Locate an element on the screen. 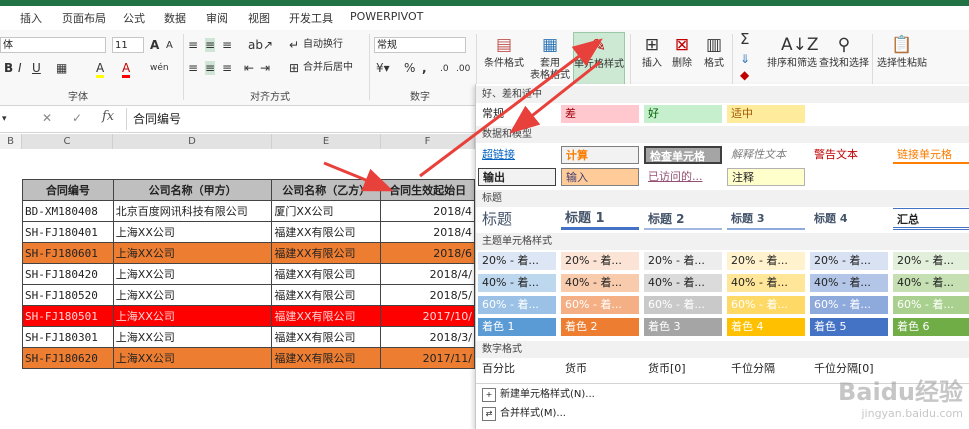  tab-review: 审阅 is located at coordinates (217, 18).